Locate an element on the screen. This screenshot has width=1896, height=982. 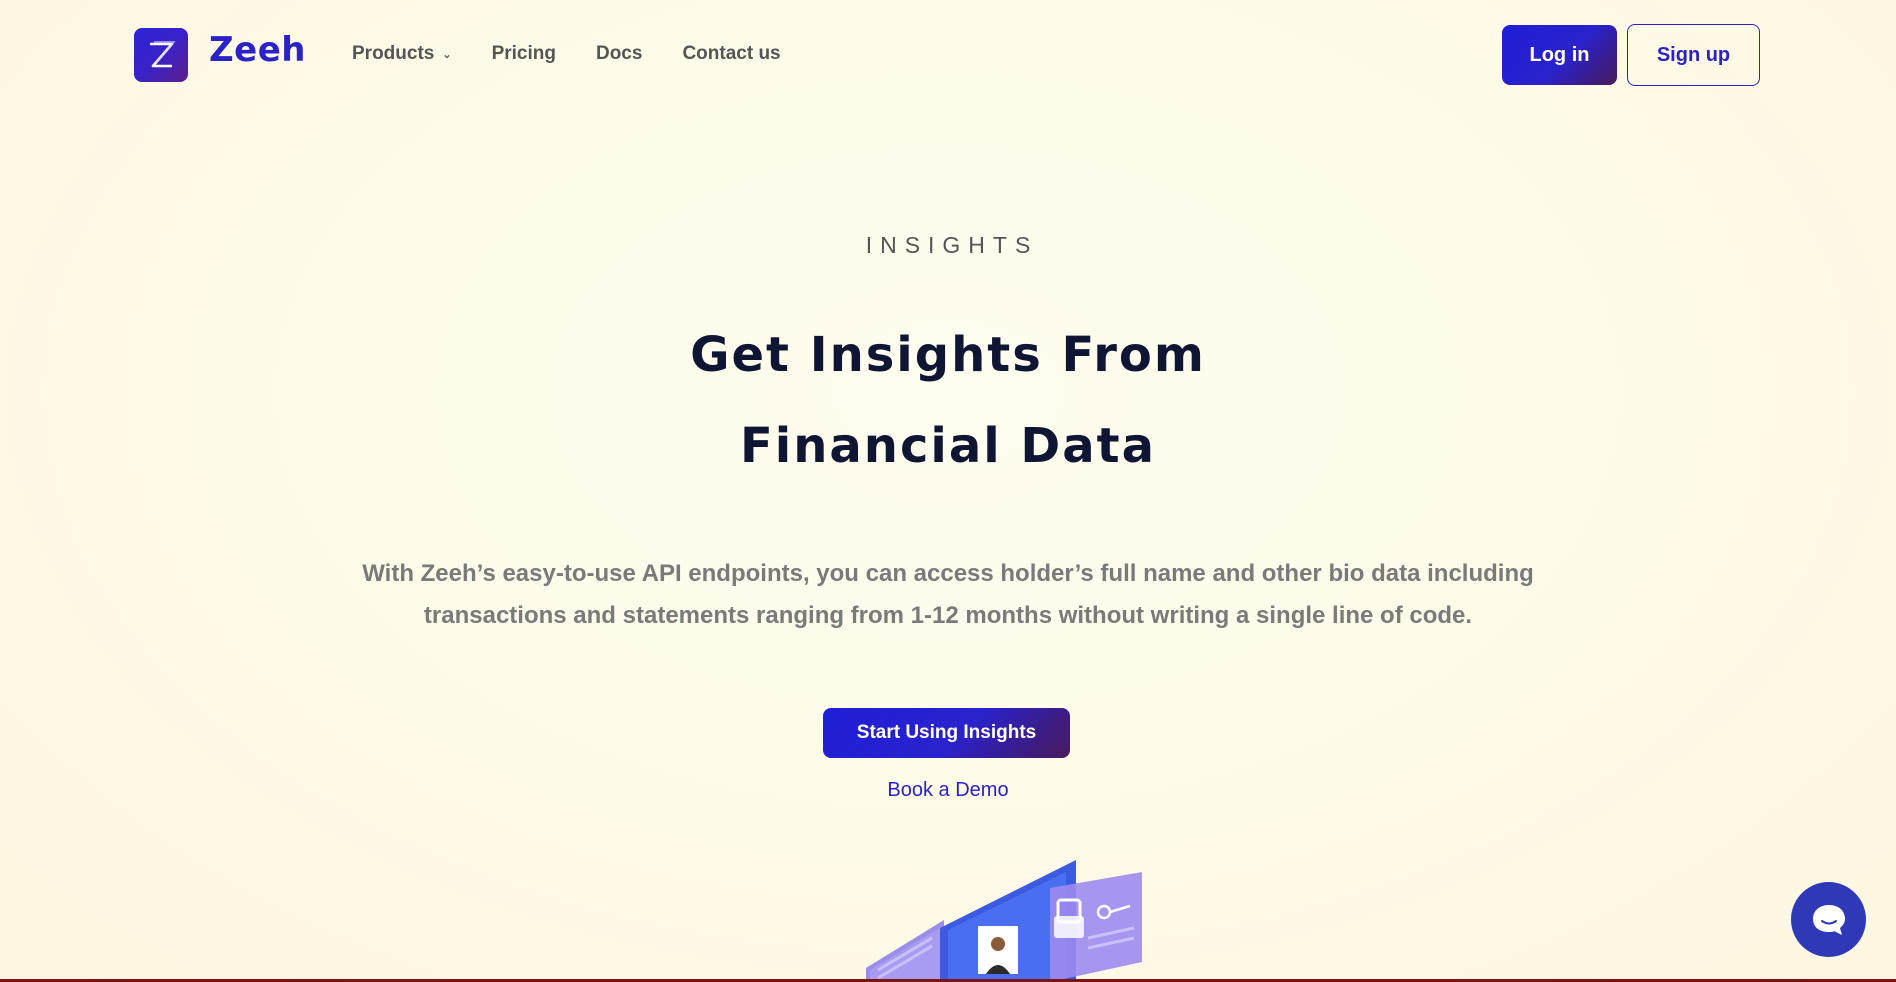
chevron-down-icon: ⌄ is located at coordinates (447, 54).